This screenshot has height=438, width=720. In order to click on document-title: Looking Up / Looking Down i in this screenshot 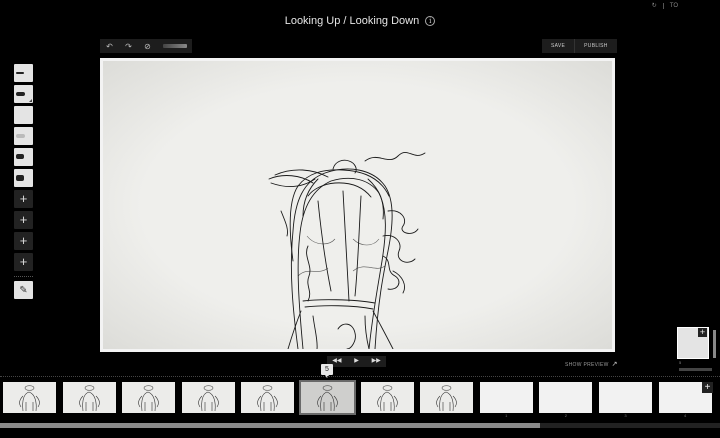, I will do `click(360, 21)`.